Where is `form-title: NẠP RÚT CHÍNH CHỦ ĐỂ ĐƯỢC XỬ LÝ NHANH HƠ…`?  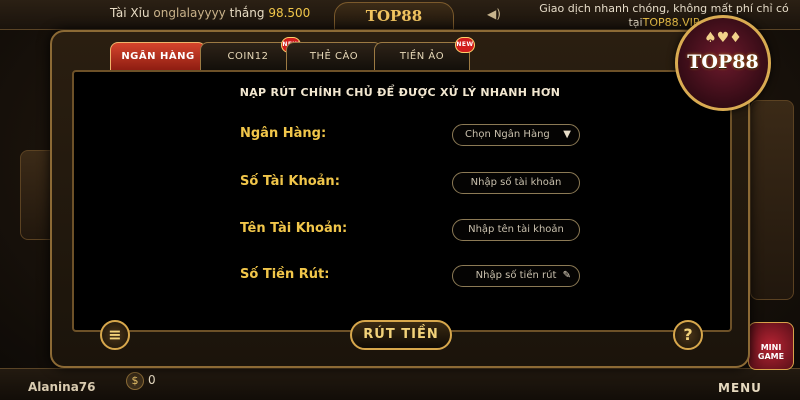
form-title: NẠP RÚT CHÍNH CHỦ ĐỂ ĐƯỢC XỬ LÝ NHANH HƠ… is located at coordinates (400, 92).